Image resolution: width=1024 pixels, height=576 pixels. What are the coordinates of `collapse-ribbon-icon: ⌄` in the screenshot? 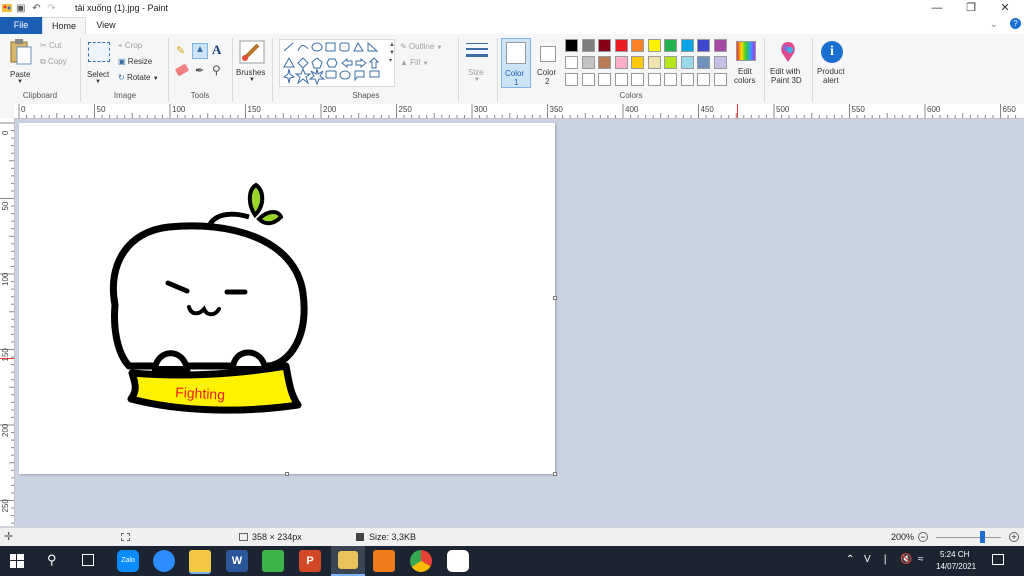 It's located at (994, 24).